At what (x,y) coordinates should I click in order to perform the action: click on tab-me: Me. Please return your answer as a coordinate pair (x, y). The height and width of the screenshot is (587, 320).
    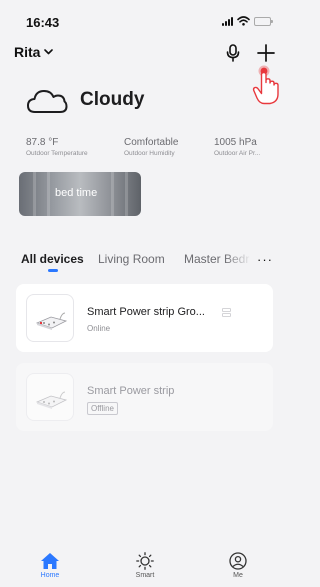
    Looking at the image, I should click on (238, 565).